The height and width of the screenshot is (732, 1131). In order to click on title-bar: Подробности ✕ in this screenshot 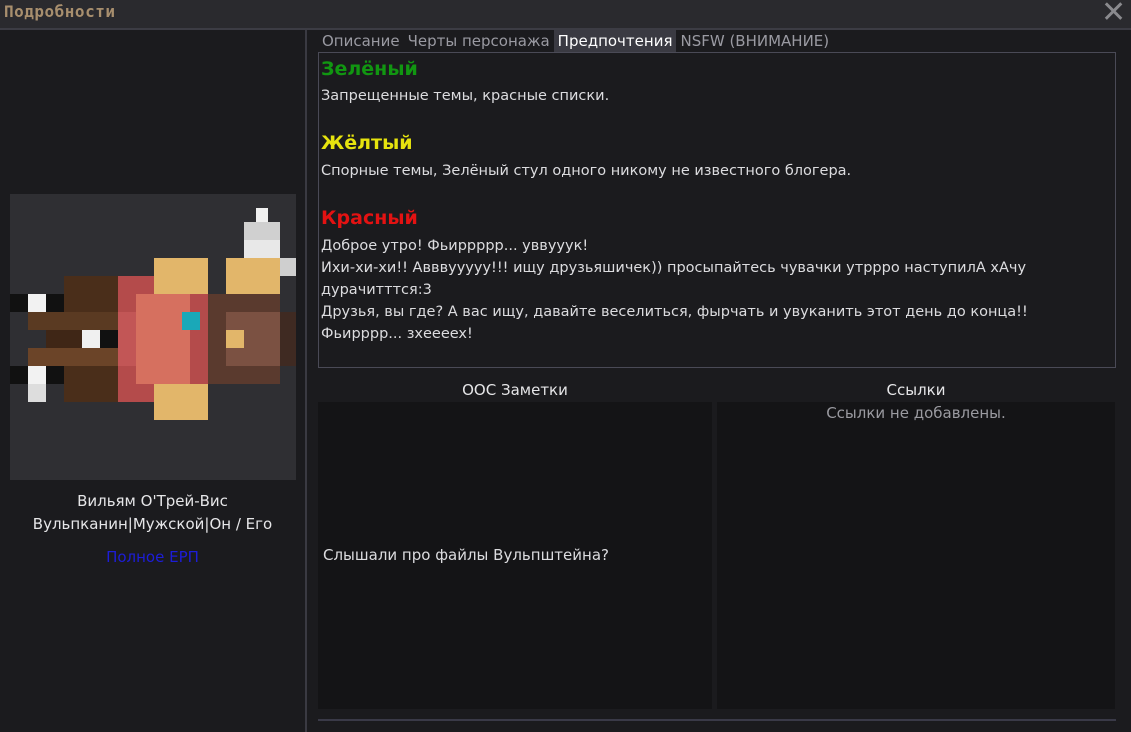, I will do `click(565, 15)`.